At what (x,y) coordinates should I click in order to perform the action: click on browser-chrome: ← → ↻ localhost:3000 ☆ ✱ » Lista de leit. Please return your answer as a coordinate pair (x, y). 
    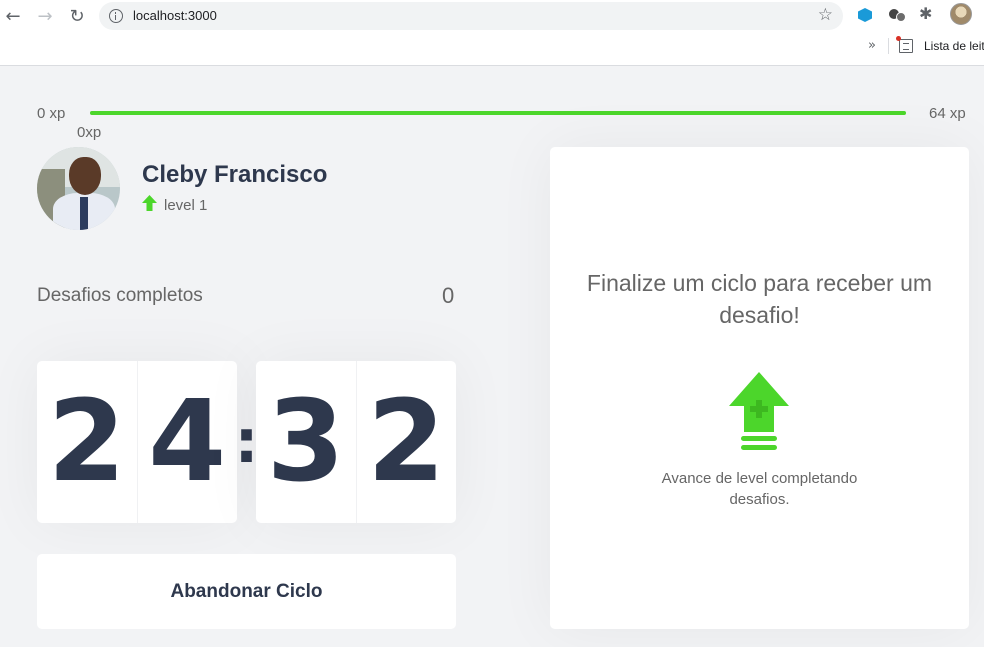
    Looking at the image, I should click on (492, 33).